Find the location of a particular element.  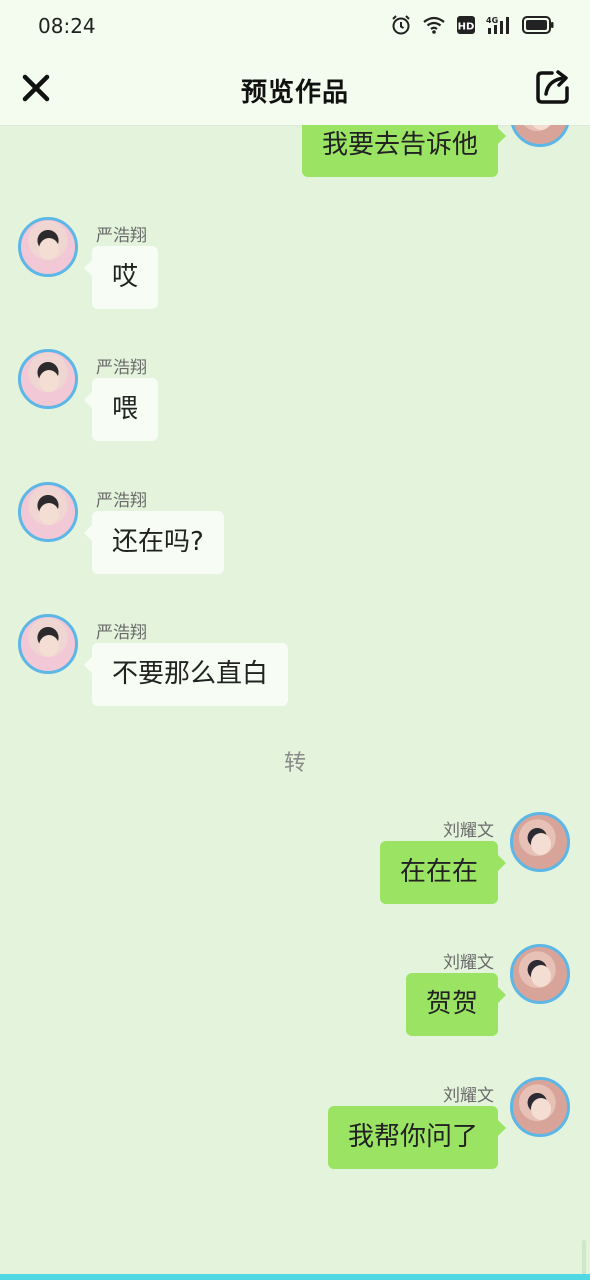

alarm-icon is located at coordinates (401, 25).